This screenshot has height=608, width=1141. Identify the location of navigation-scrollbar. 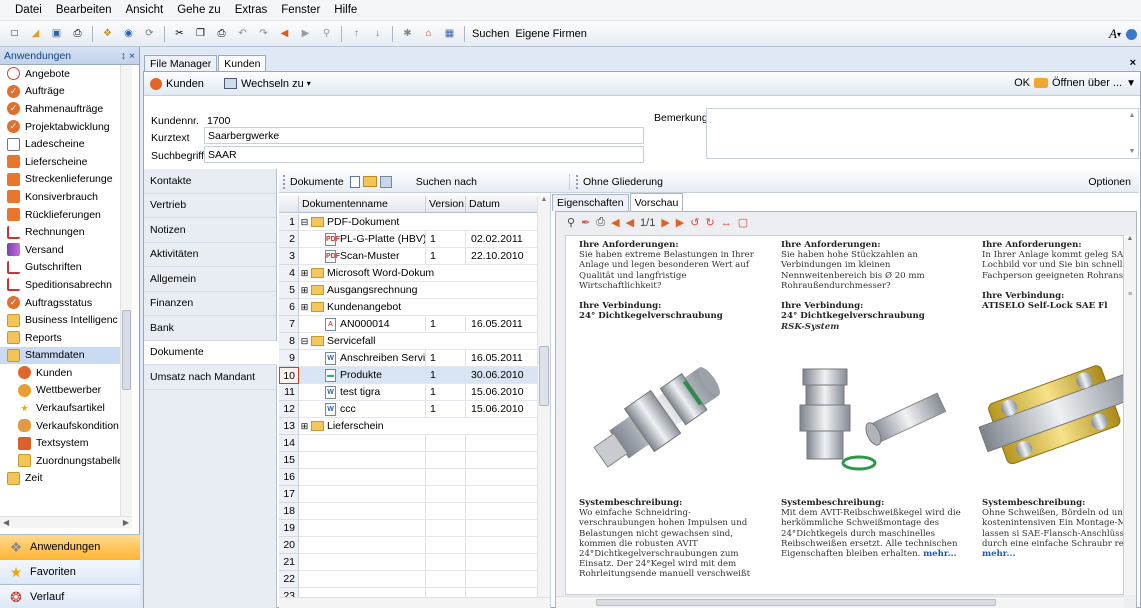
(126, 295).